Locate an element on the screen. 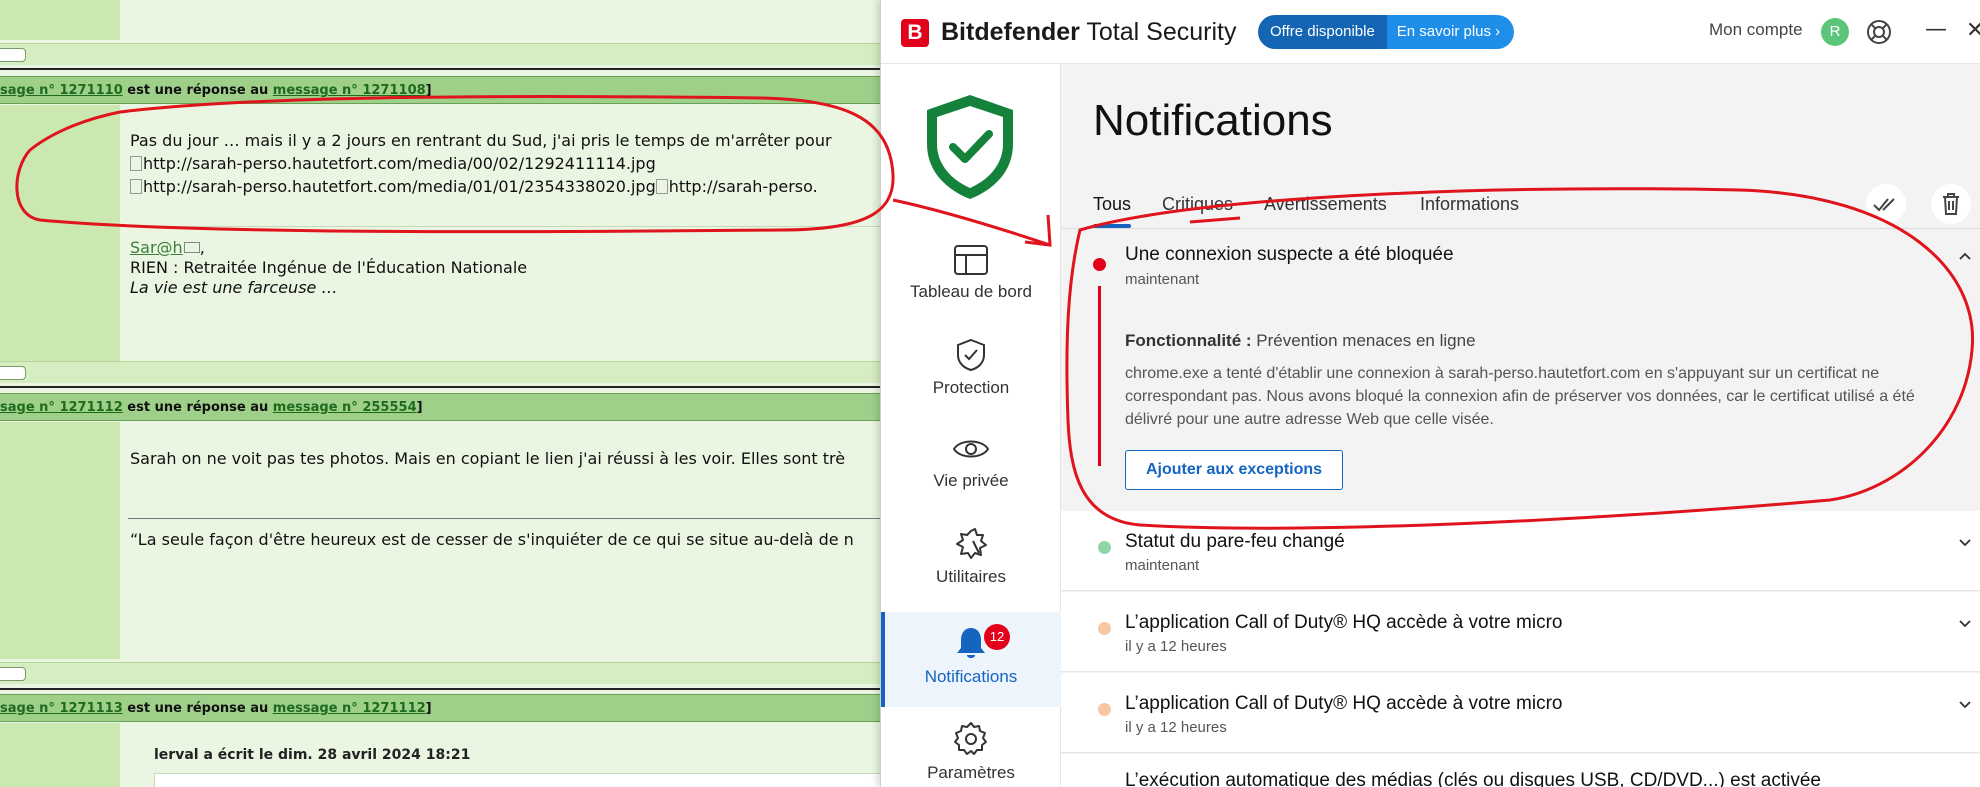  bitdefender-logo-icon: B is located at coordinates (915, 33).